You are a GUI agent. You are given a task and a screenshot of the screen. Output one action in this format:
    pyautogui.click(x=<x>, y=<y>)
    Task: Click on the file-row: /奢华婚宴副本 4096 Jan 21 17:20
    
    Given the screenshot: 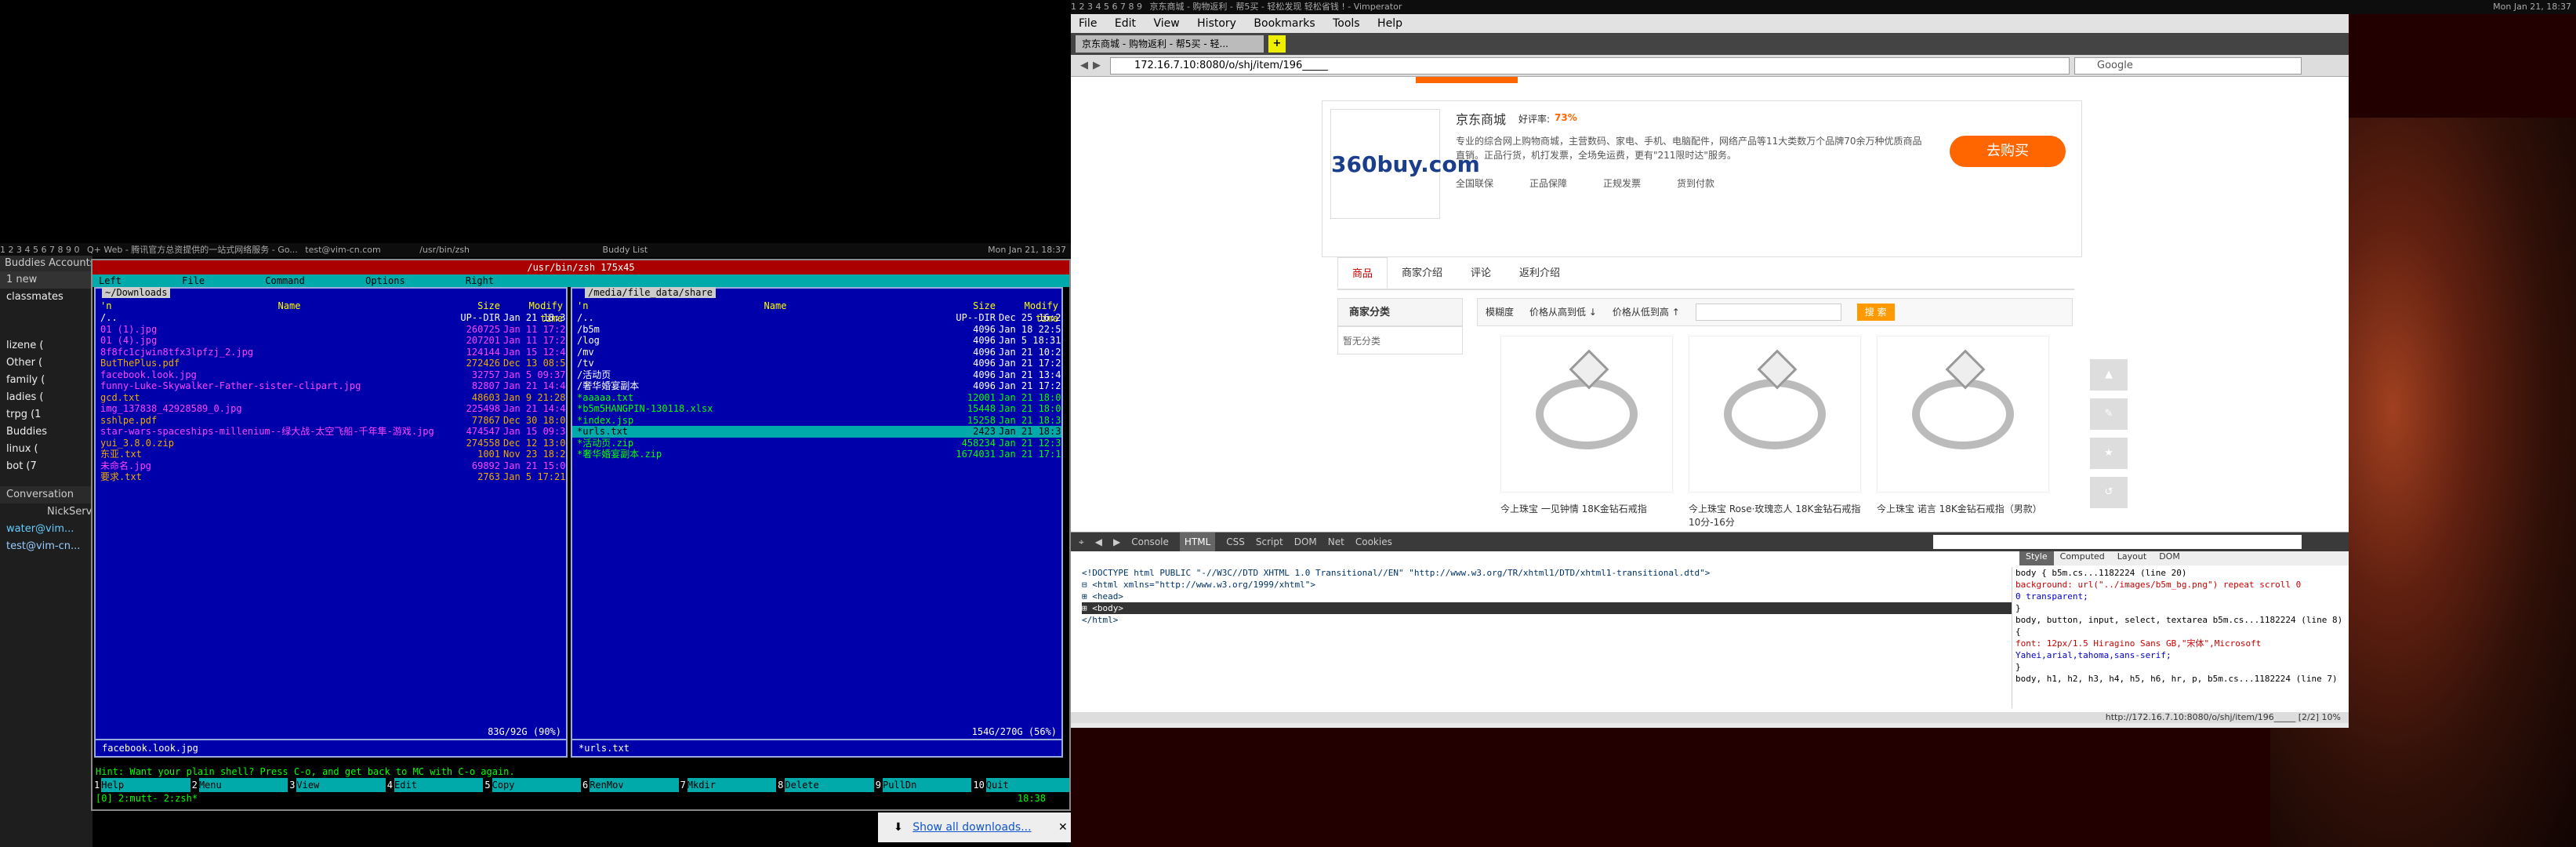 What is the action you would take?
    pyautogui.click(x=817, y=386)
    